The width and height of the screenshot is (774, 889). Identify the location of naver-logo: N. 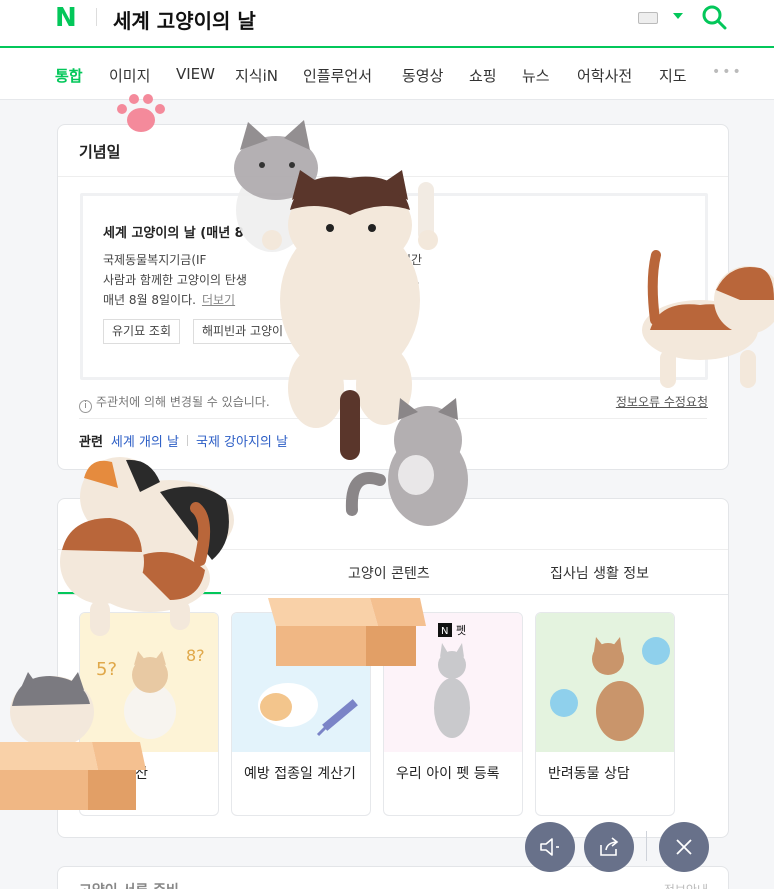
(66, 18).